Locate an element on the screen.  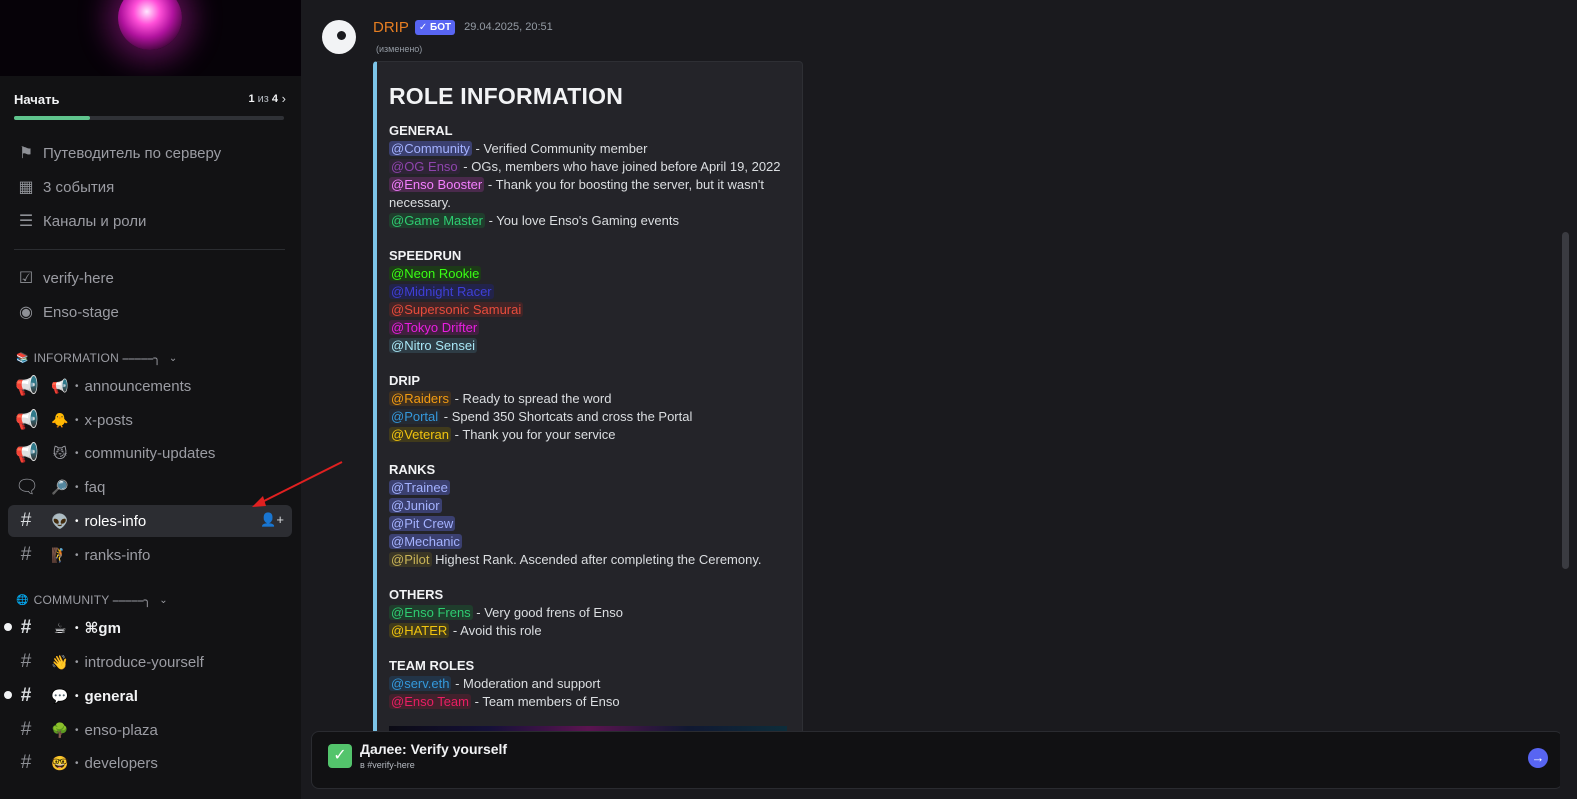
message-header: DRIP ✓ БОТ 29.04.2025, 20:51 is located at coordinates (463, 27).